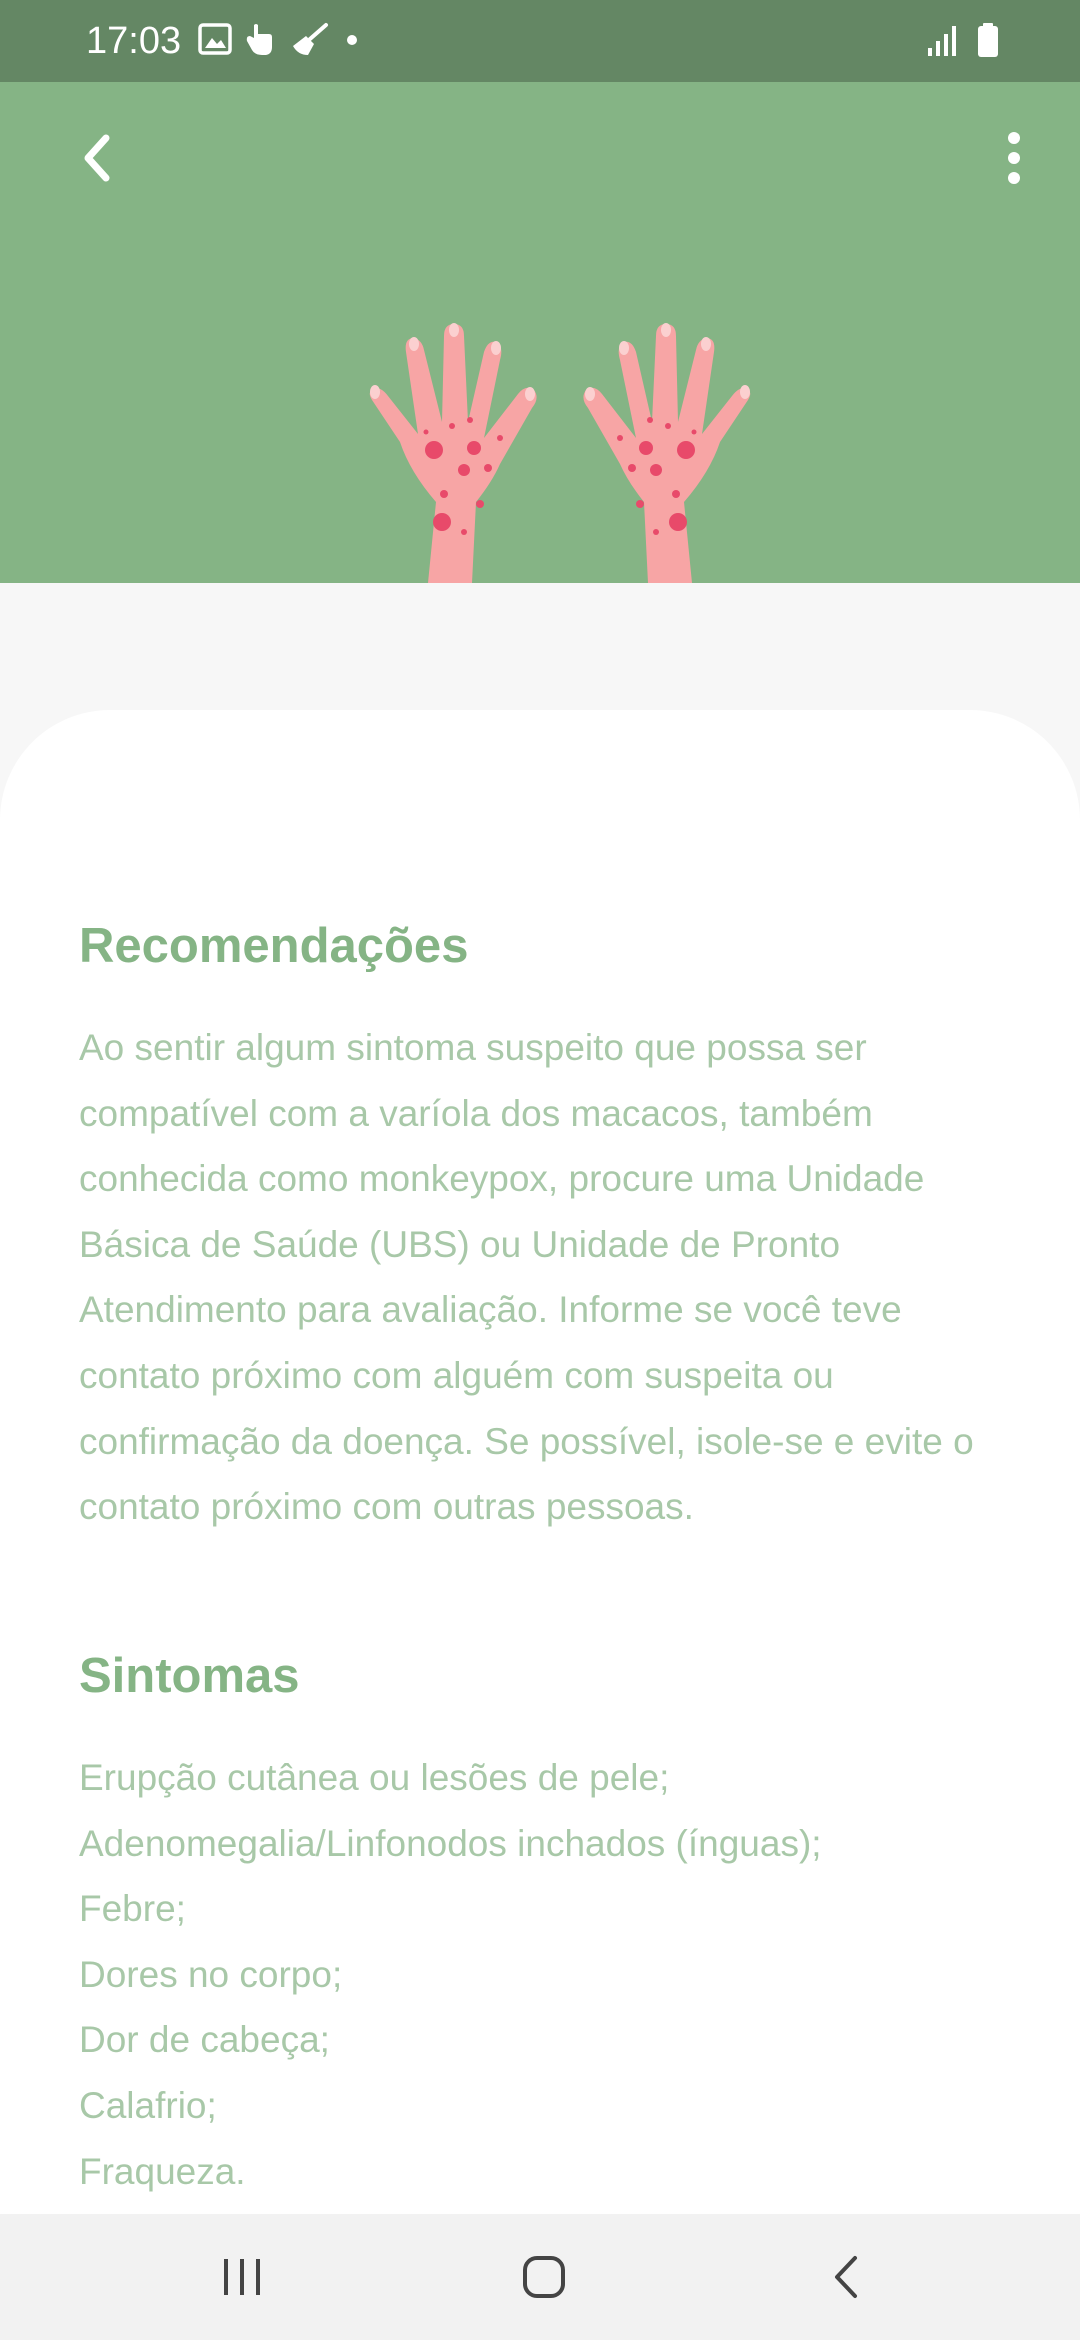 The image size is (1080, 2340). I want to click on symptom-item: Dores no corpo;, so click(211, 1974).